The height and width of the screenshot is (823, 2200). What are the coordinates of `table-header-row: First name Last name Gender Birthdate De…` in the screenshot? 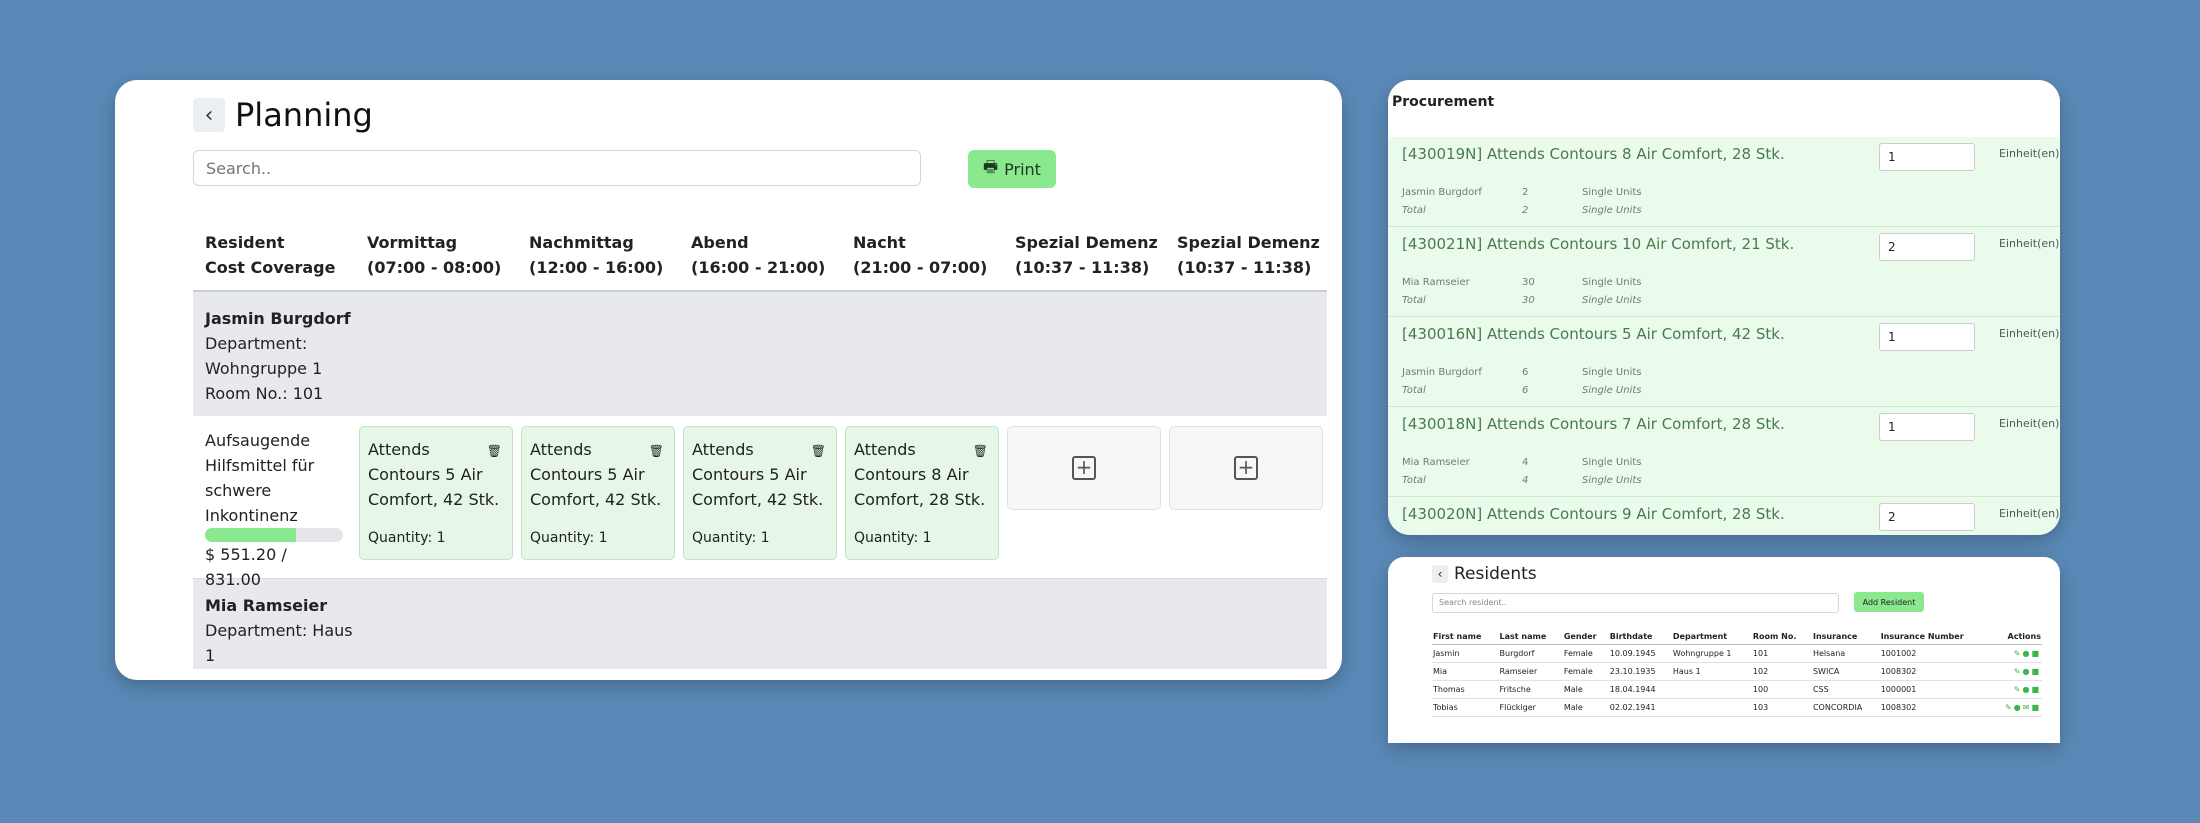 It's located at (1737, 637).